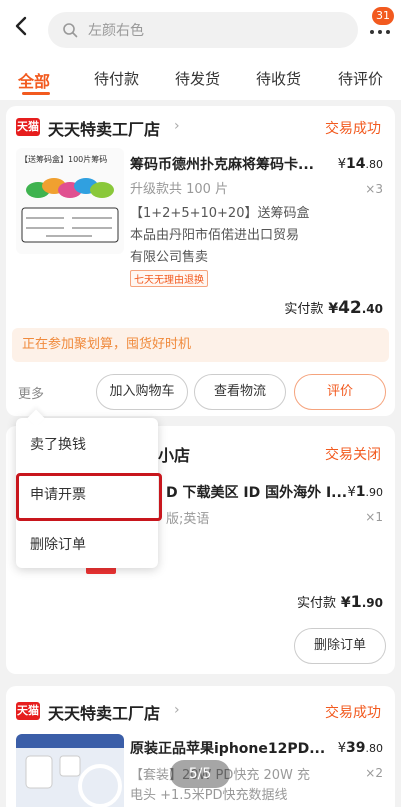 This screenshot has height=807, width=401. I want to click on view-logistics-button: 查看物流, so click(240, 392).